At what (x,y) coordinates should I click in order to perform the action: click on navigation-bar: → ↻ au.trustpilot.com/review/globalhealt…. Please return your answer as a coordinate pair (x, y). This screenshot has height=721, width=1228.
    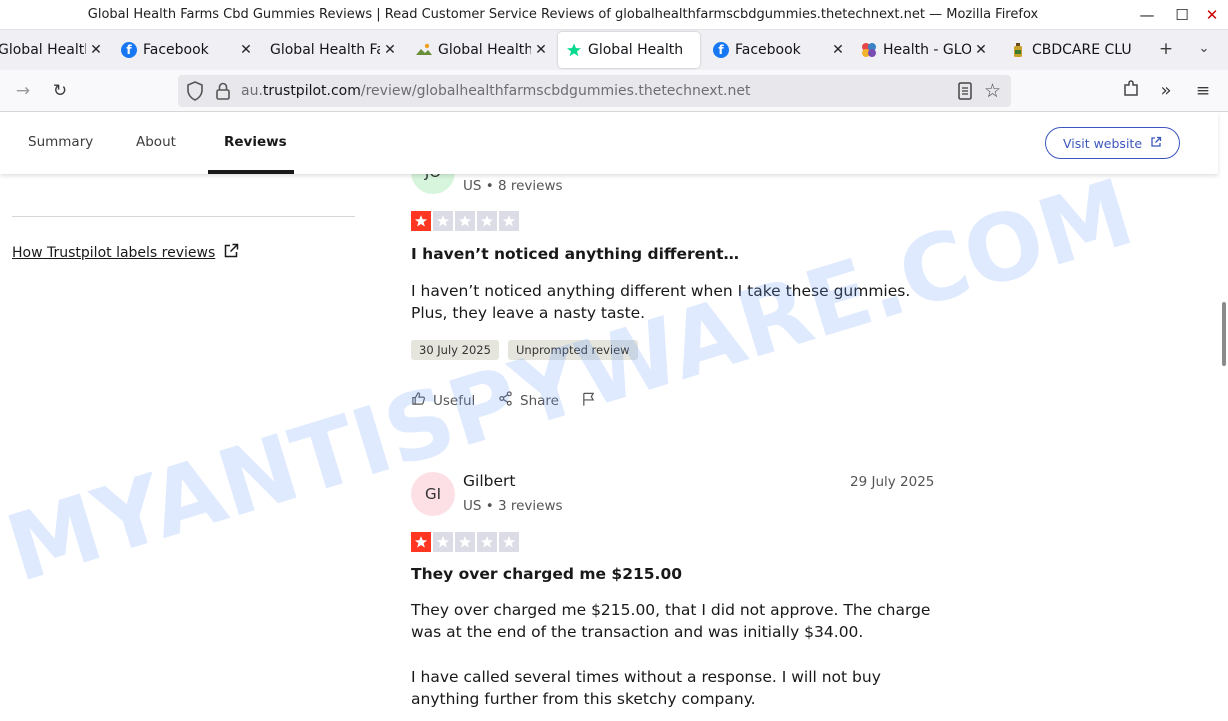
    Looking at the image, I should click on (614, 91).